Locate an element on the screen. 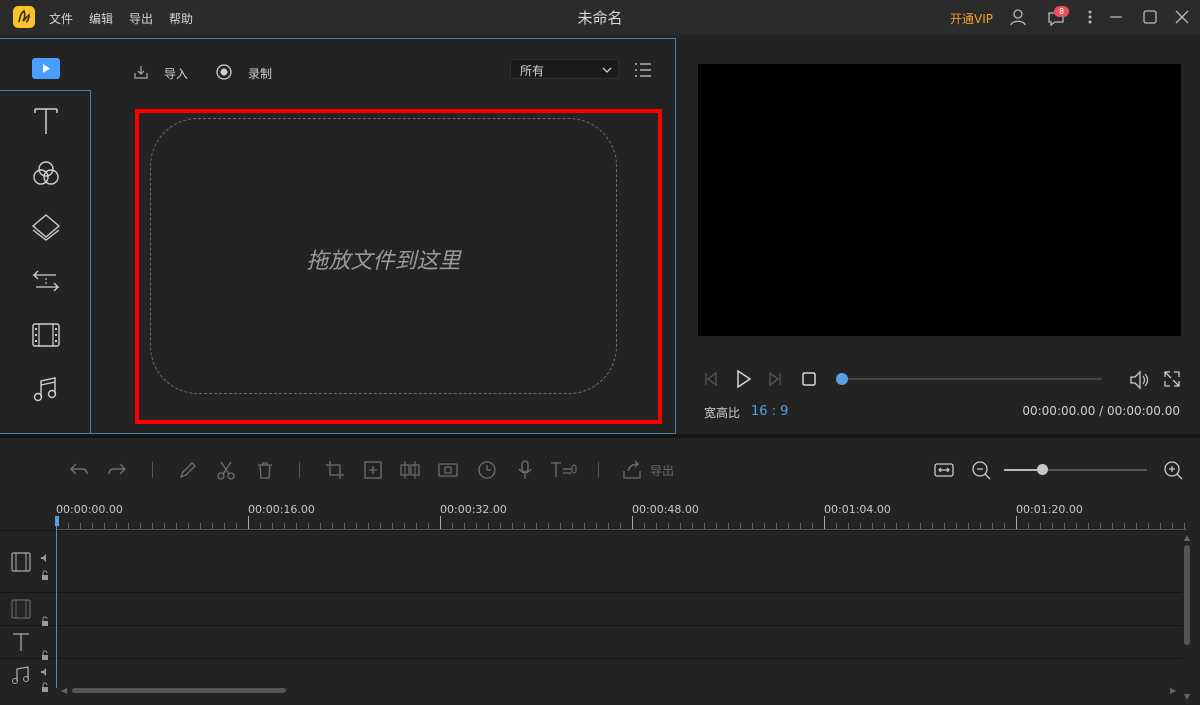 The image size is (1200, 705). volume-icon is located at coordinates (1139, 380).